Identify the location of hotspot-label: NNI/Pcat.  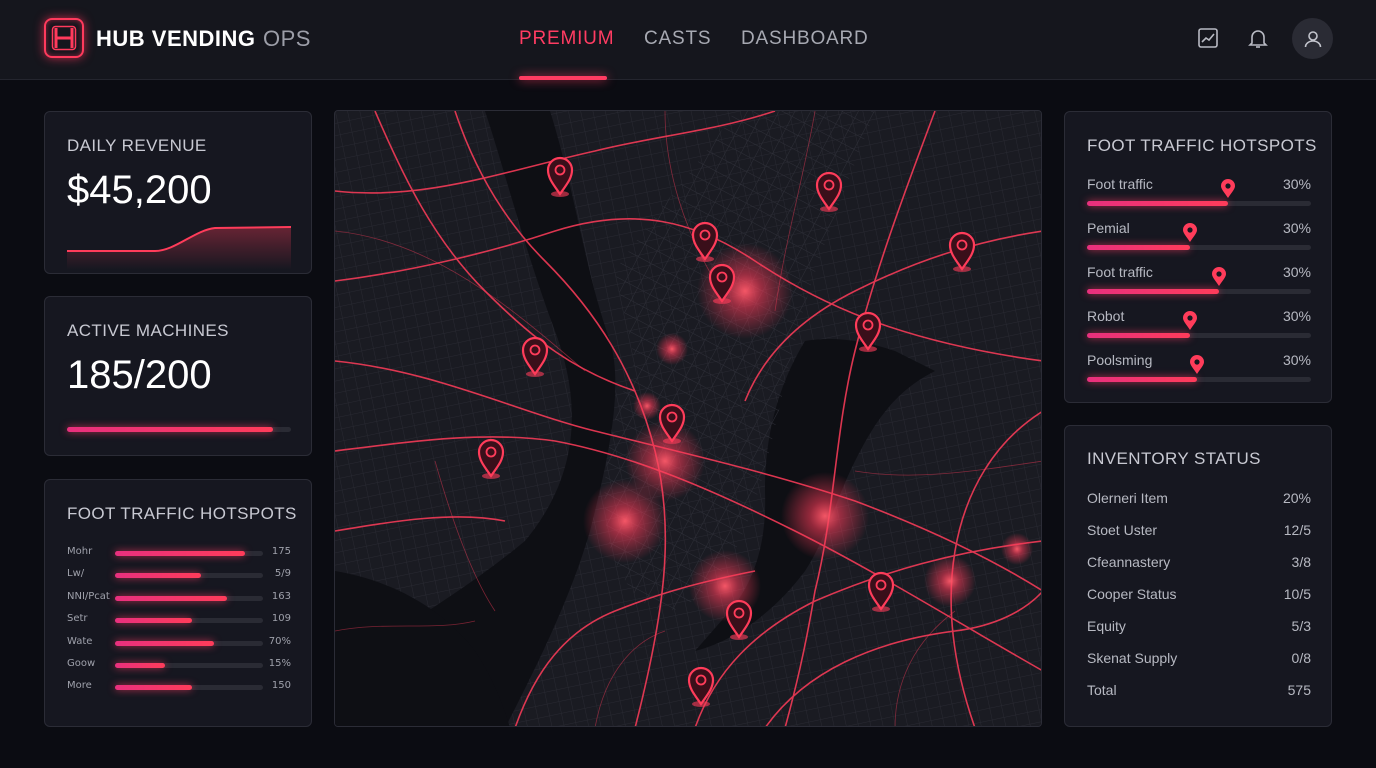
(88, 596).